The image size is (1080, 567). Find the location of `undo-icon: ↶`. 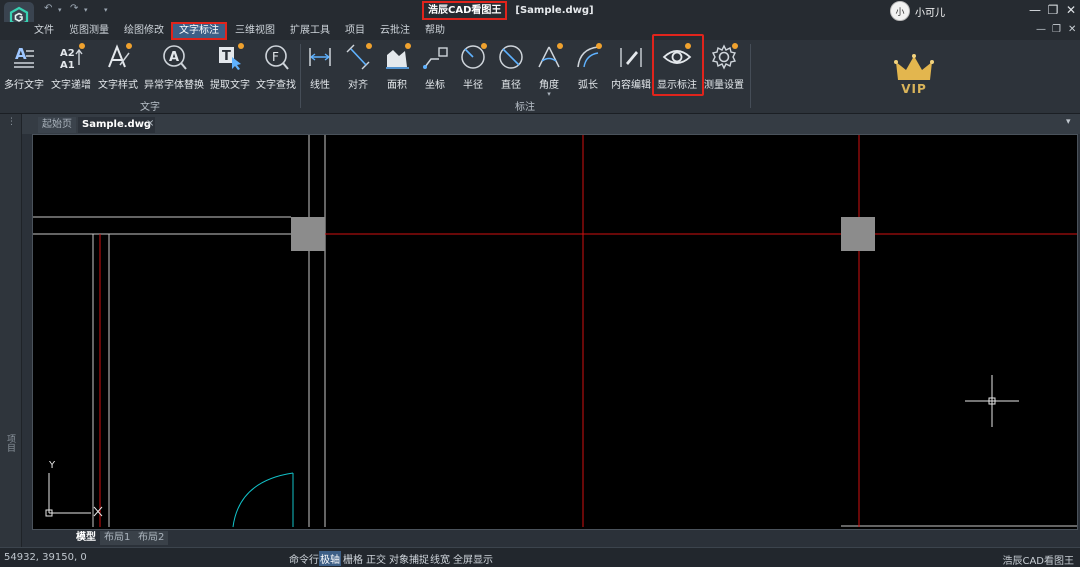

undo-icon: ↶ is located at coordinates (48, 8).